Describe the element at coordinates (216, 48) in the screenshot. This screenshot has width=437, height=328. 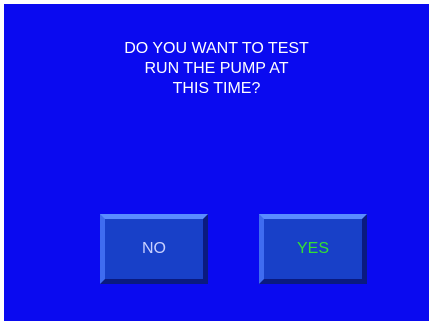
I see `prompt-line-1: DO YOU WANT TO TEST` at that location.